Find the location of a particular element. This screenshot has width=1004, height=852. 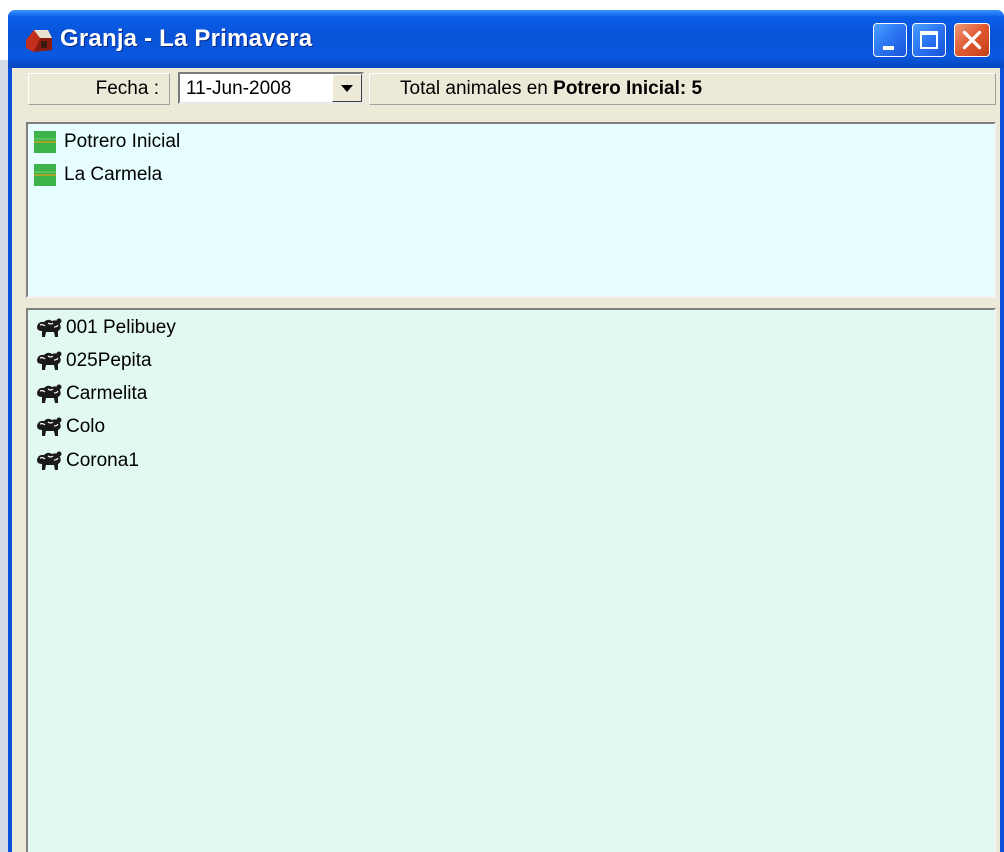

total-animals-prefix: Total animales en is located at coordinates (474, 88).